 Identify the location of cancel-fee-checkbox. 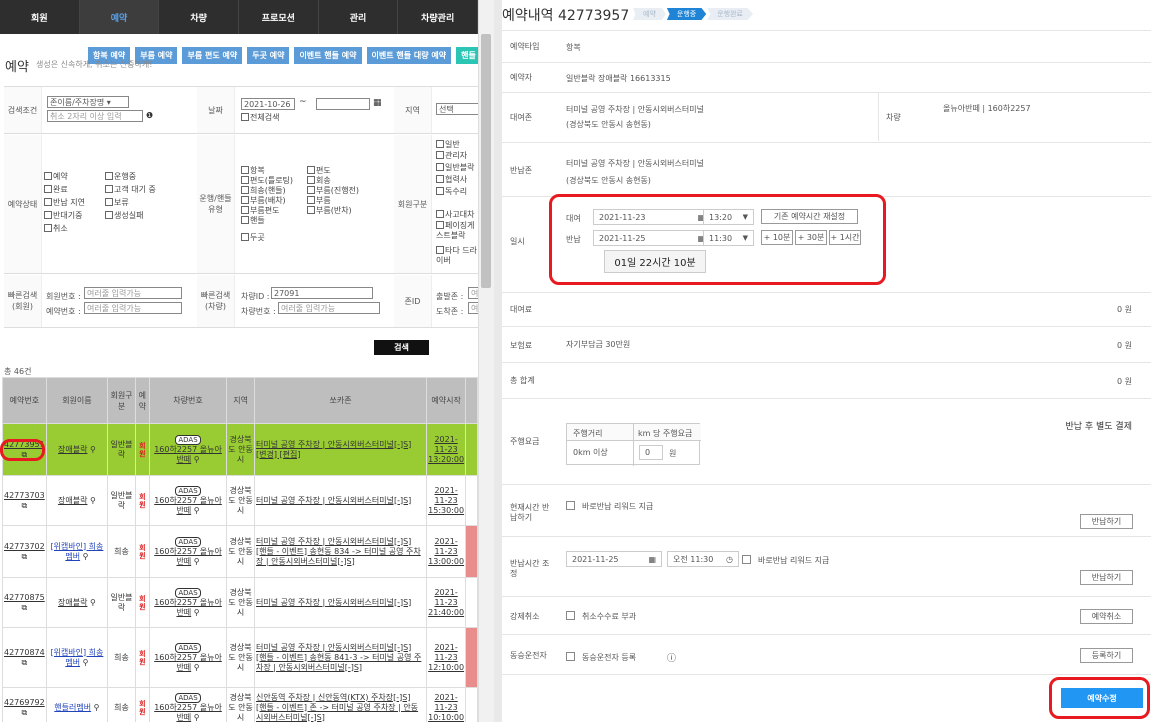
(570, 615).